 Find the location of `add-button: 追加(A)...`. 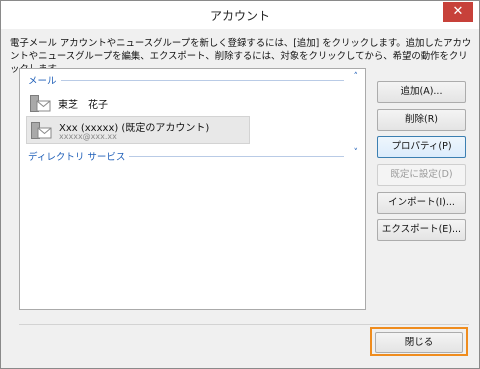

add-button: 追加(A)... is located at coordinates (421, 92).